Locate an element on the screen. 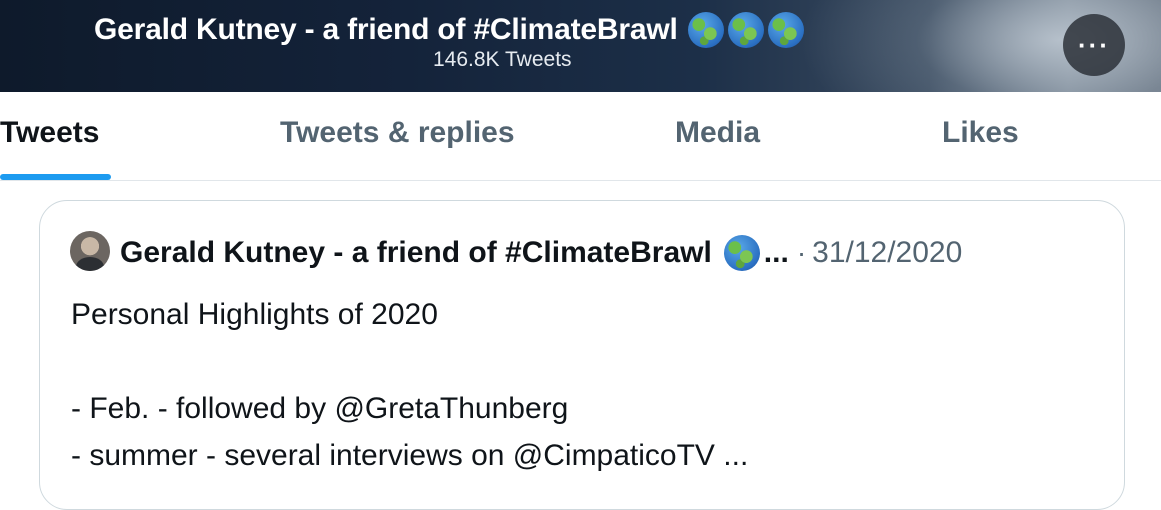 The width and height of the screenshot is (1161, 510). tab-likes: Likes is located at coordinates (980, 133).